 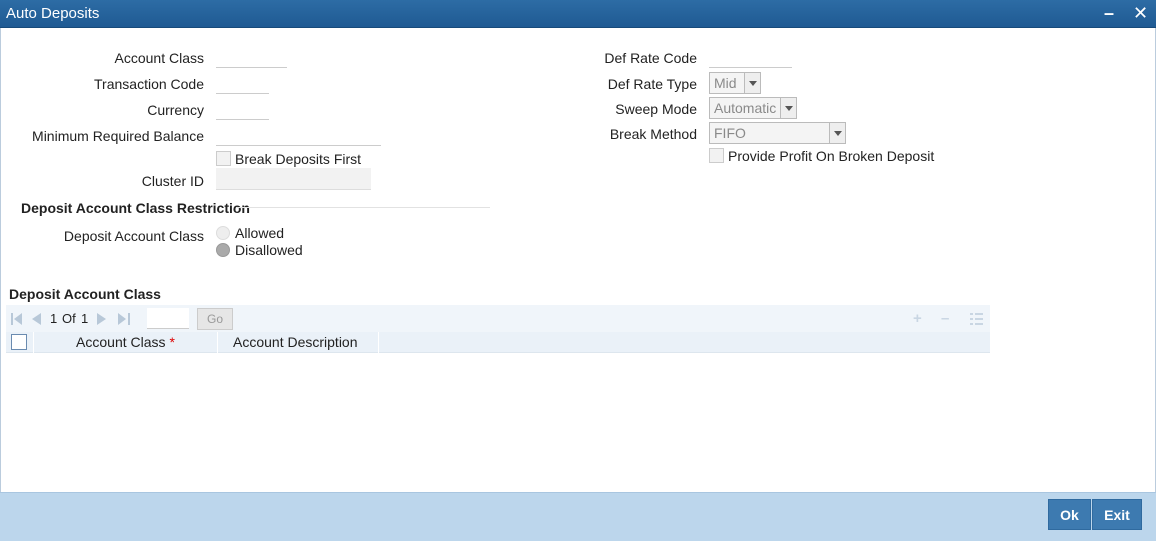 What do you see at coordinates (498, 342) in the screenshot?
I see `grid-header: Account Class * Account Description` at bounding box center [498, 342].